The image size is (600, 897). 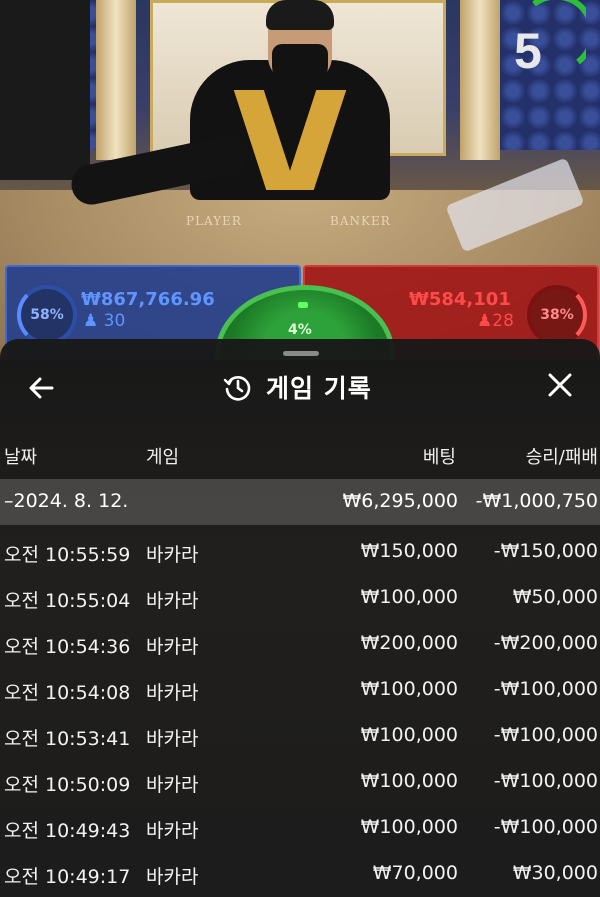 I want to click on history-row: 오전 10:50:09 바카라 ₩100,000 -₩100,000, so click(x=300, y=782).